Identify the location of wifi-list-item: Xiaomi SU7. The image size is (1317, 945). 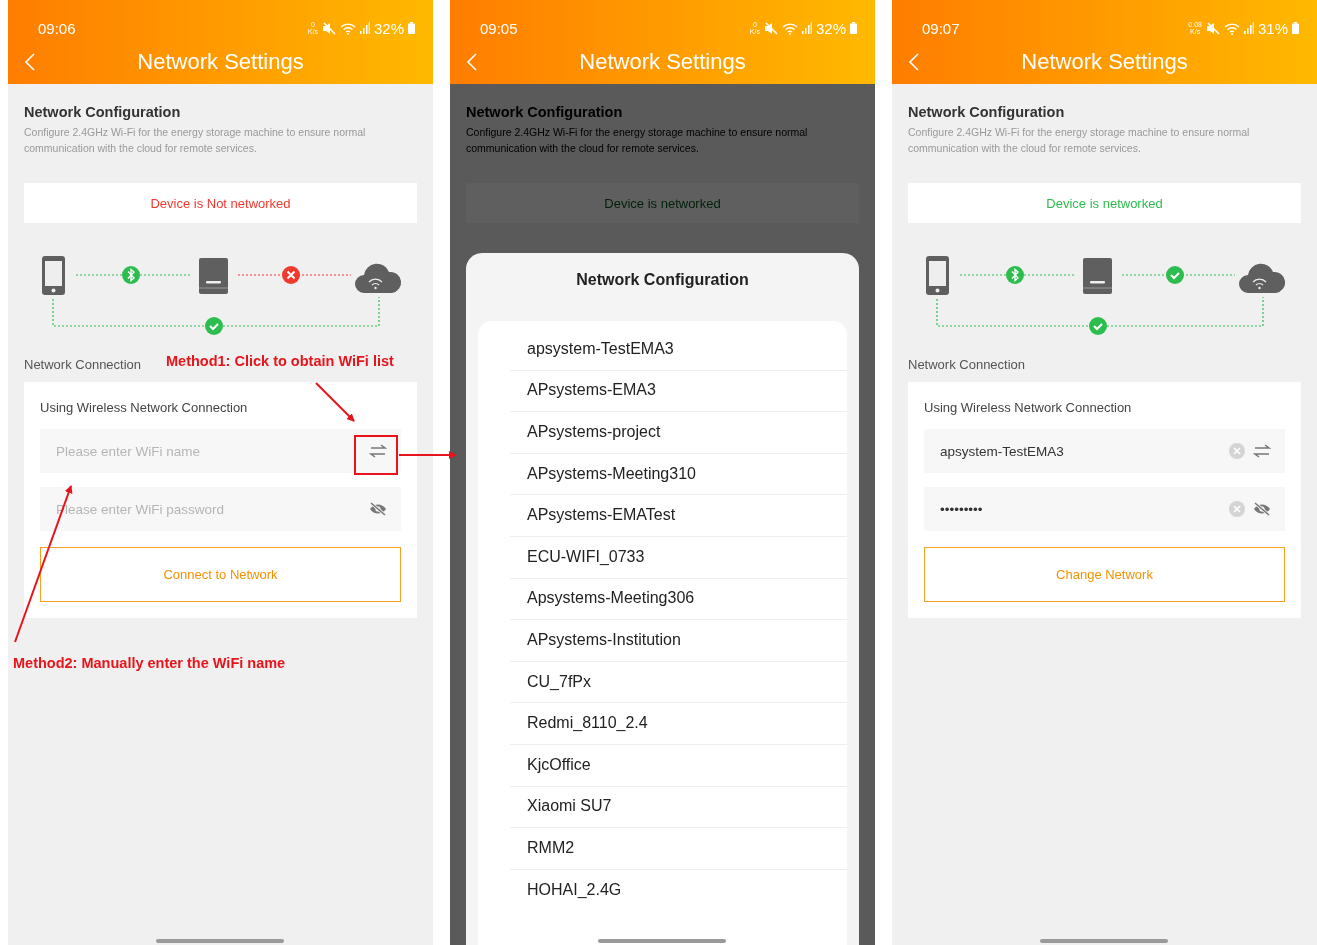
(662, 806).